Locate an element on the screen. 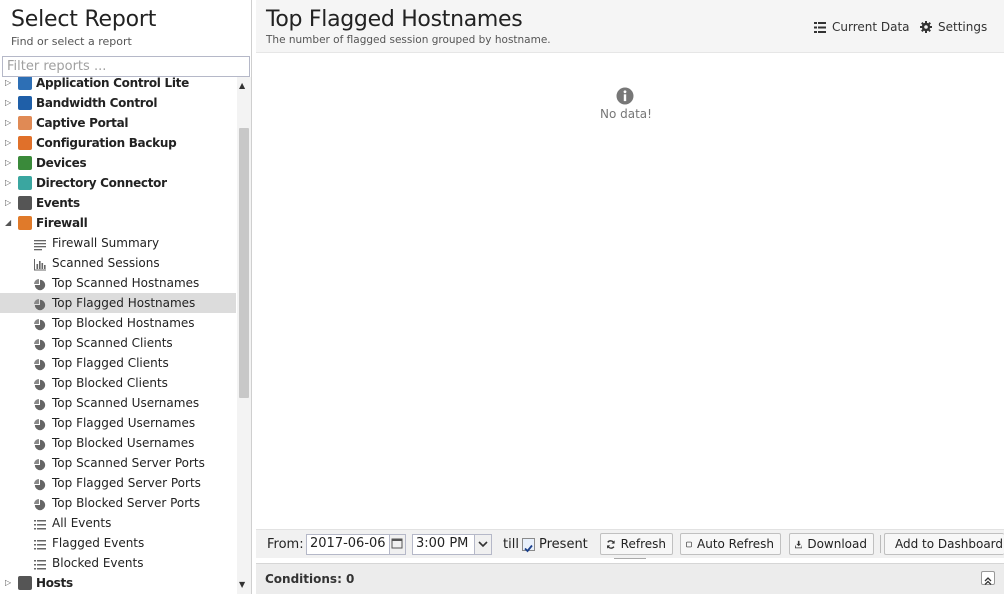 This screenshot has height=594, width=1004. tree-report-item: Top Blocked Usernames is located at coordinates (118, 443).